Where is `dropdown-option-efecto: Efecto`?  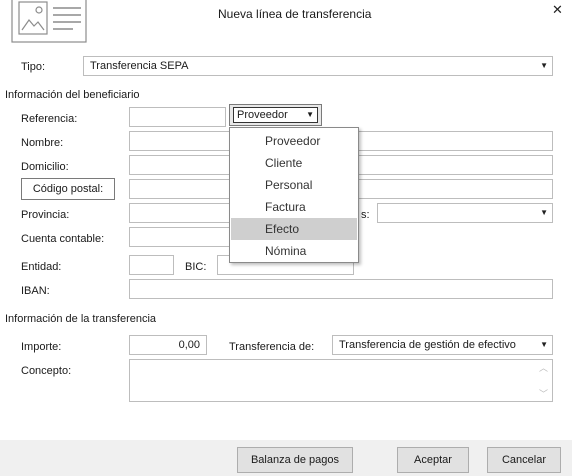 dropdown-option-efecto: Efecto is located at coordinates (294, 229).